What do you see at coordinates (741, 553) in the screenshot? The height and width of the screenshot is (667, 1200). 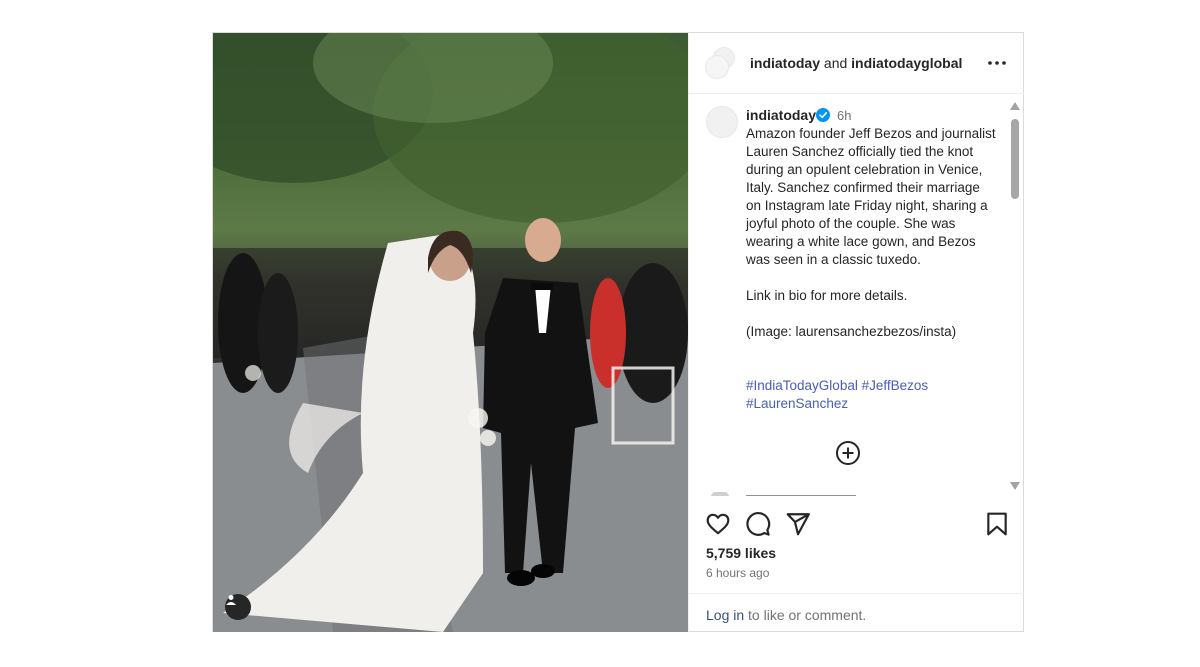 I see `likes-count: 5,759 likes` at bounding box center [741, 553].